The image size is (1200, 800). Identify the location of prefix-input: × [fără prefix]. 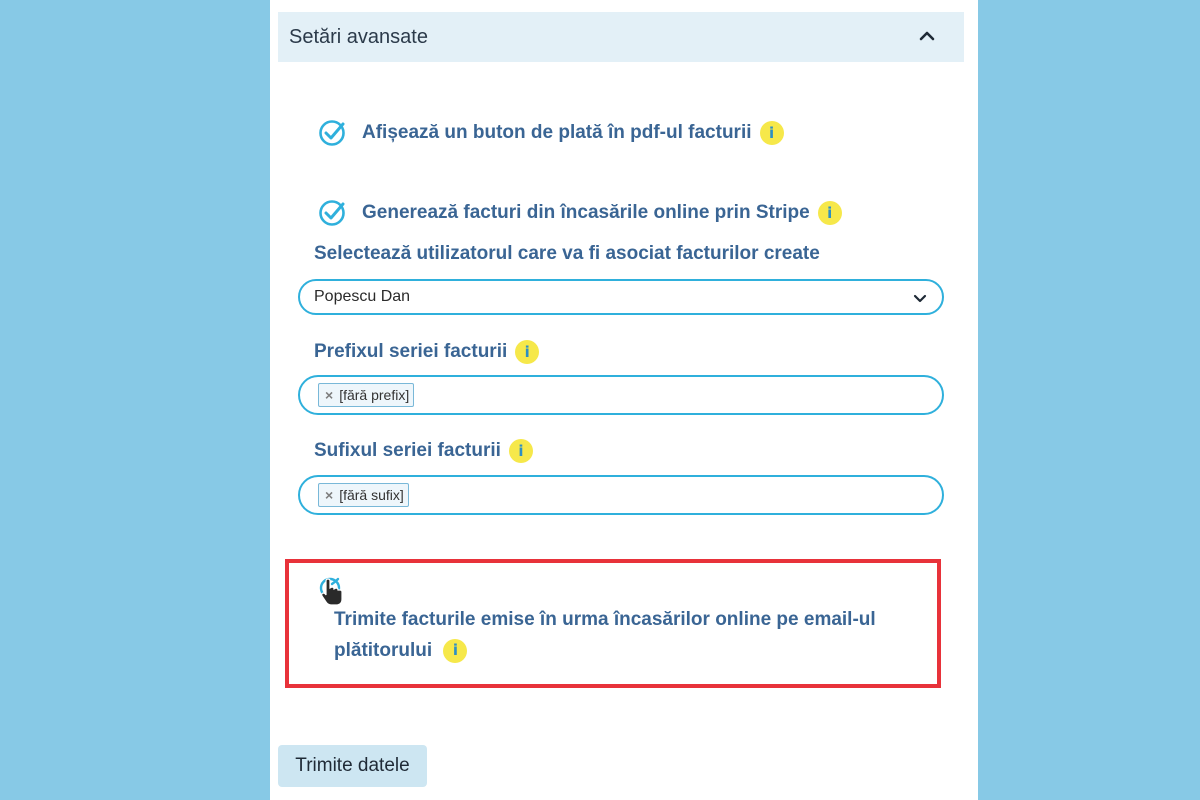
(621, 395).